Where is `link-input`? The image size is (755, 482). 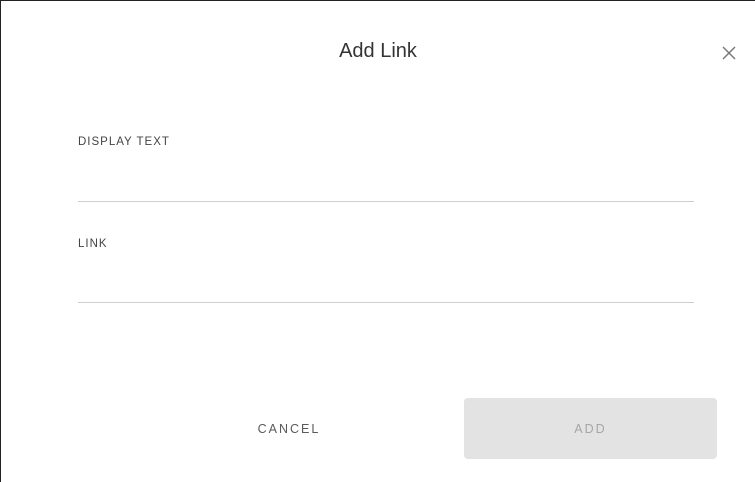
link-input is located at coordinates (386, 289).